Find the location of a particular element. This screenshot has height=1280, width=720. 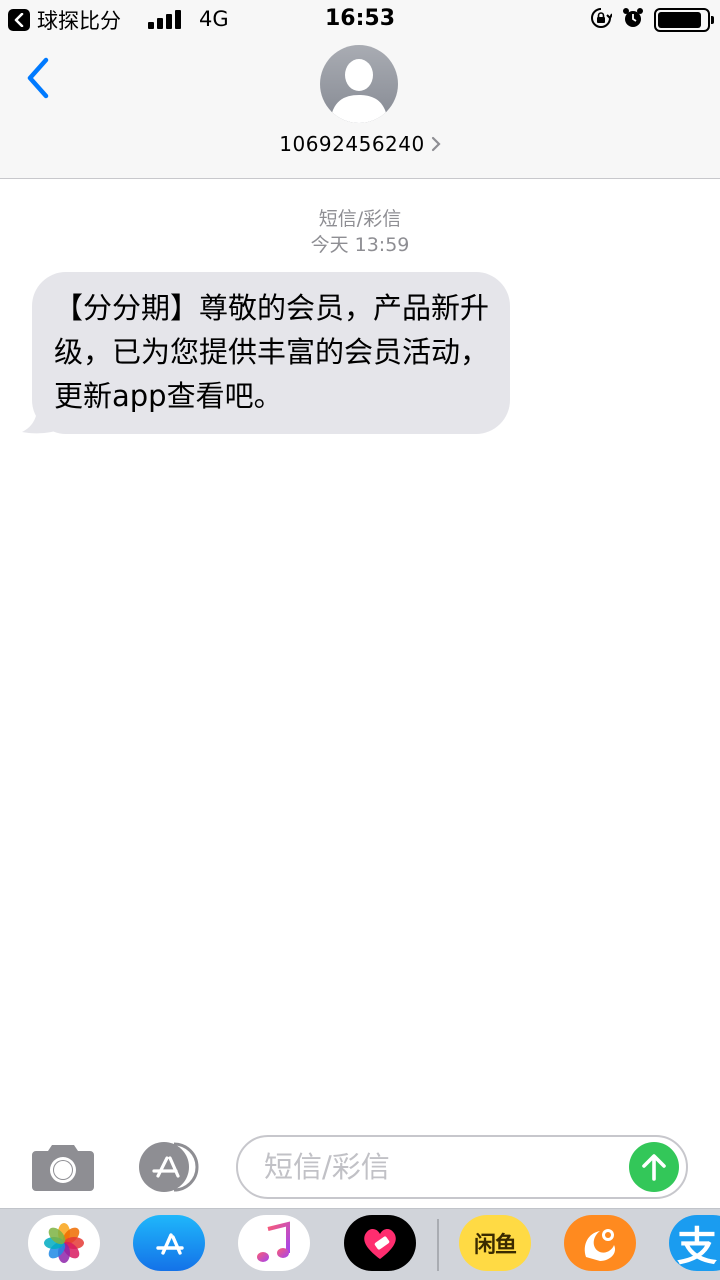

back-button is located at coordinates (38, 78).